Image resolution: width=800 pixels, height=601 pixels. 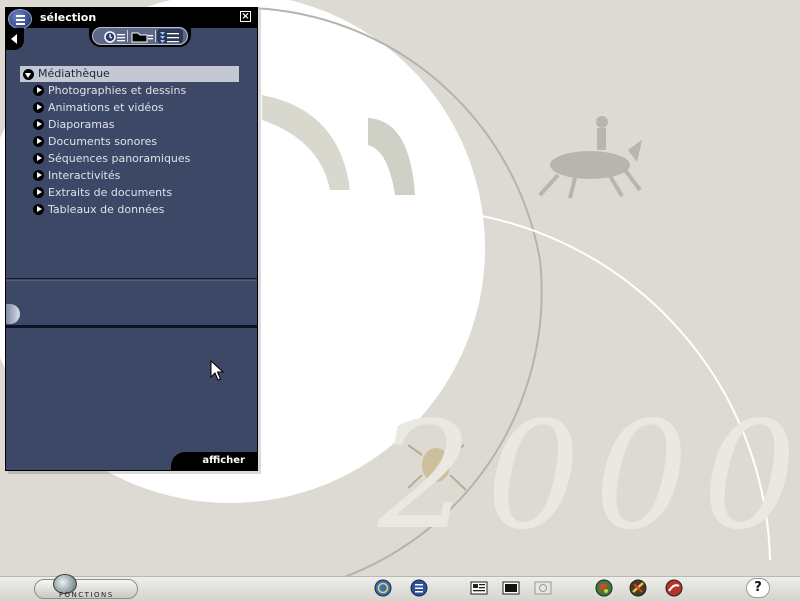 What do you see at coordinates (131, 18) in the screenshot?
I see `panel-titlebar: sélection ×` at bounding box center [131, 18].